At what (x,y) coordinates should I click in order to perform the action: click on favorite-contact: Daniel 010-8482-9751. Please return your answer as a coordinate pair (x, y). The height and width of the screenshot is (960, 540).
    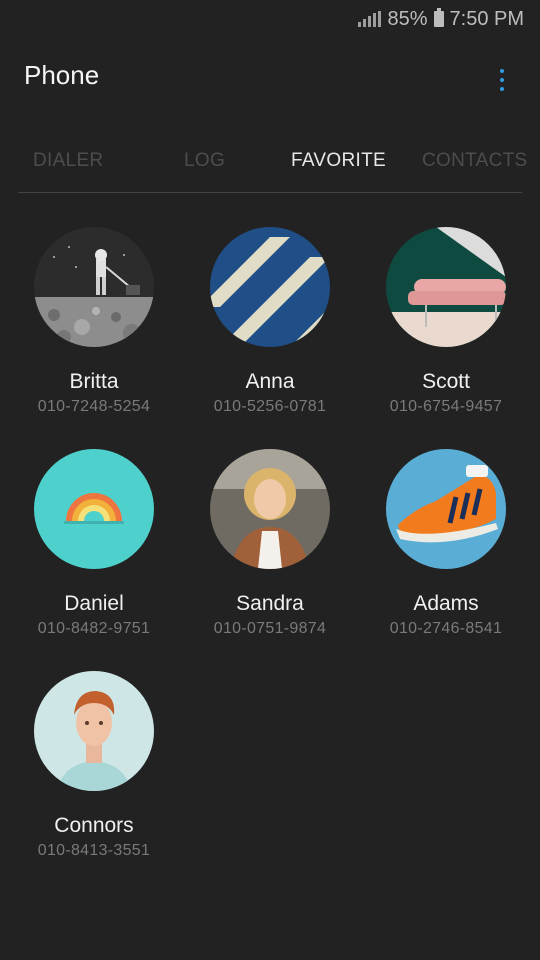
    Looking at the image, I should click on (94, 544).